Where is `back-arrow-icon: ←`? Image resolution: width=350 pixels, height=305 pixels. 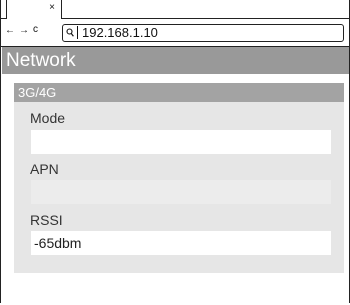 back-arrow-icon: ← is located at coordinates (10, 31).